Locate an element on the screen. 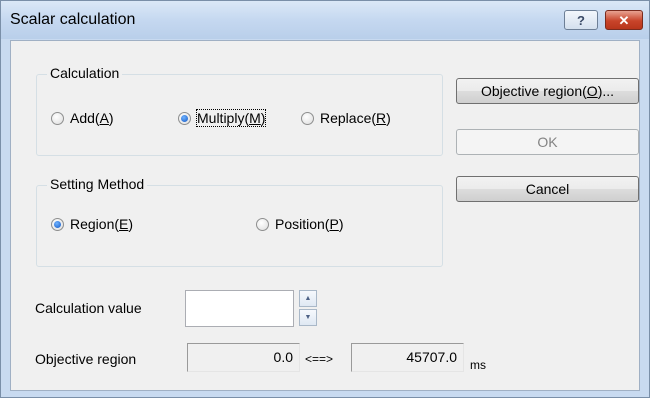  radio-region-label: Region(E) is located at coordinates (102, 224).